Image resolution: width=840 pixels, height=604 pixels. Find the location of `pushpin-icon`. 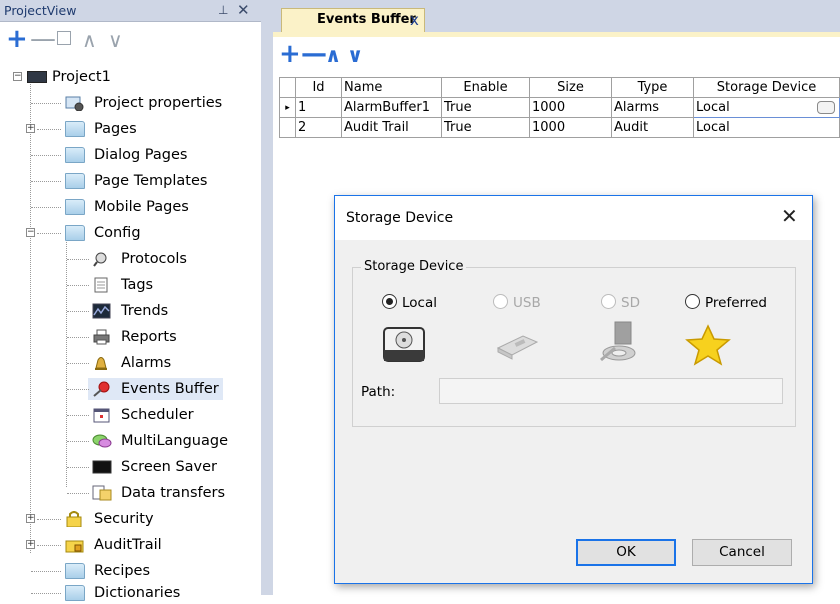

pushpin-icon is located at coordinates (102, 389).